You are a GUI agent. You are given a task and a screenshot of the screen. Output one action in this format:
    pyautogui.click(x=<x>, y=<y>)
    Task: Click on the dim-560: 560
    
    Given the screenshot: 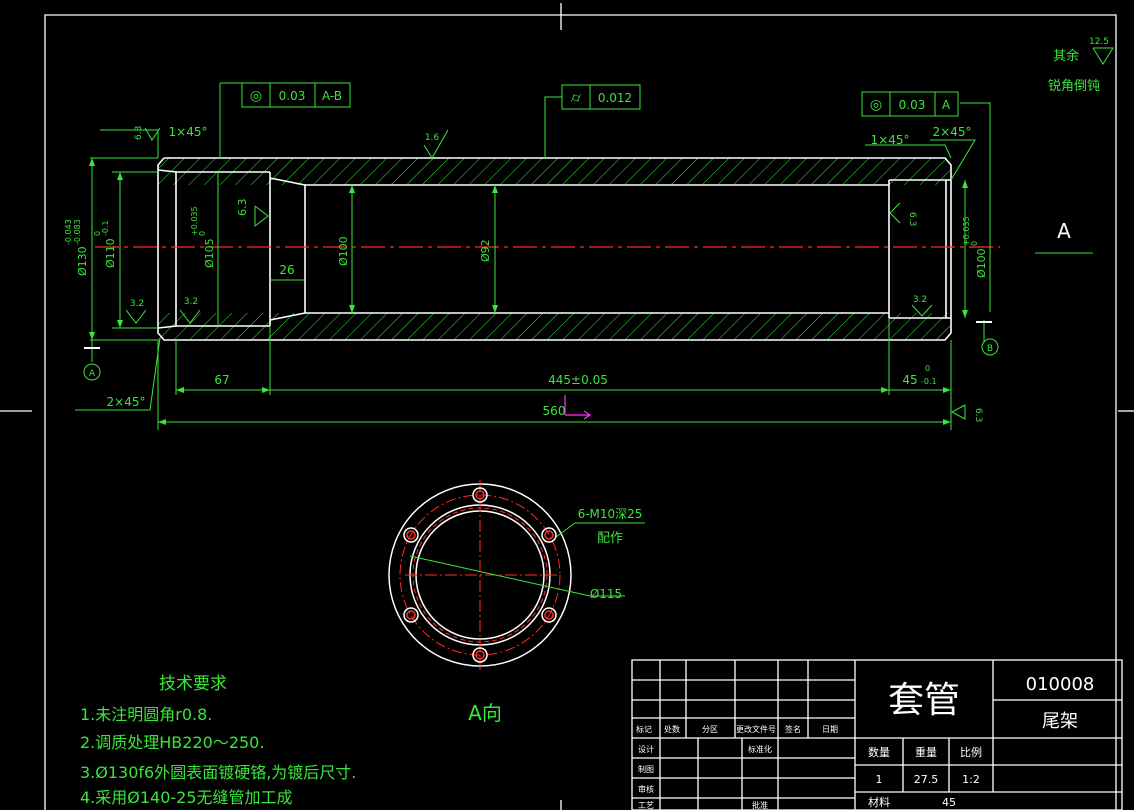 What is the action you would take?
    pyautogui.click(x=554, y=411)
    